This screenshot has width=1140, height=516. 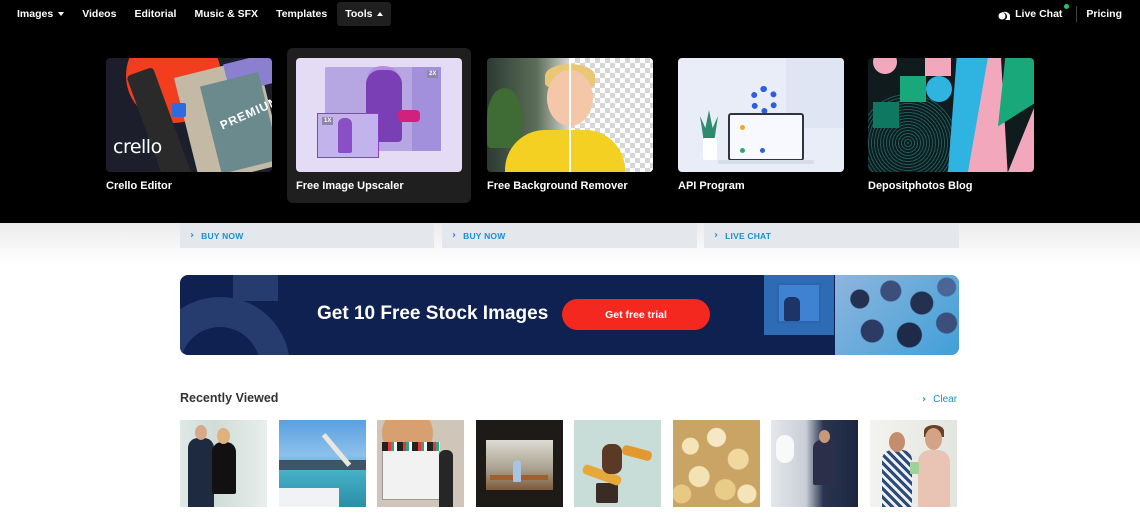 What do you see at coordinates (831, 235) in the screenshot?
I see `live-chat-support-link: › LIVE CHAT` at bounding box center [831, 235].